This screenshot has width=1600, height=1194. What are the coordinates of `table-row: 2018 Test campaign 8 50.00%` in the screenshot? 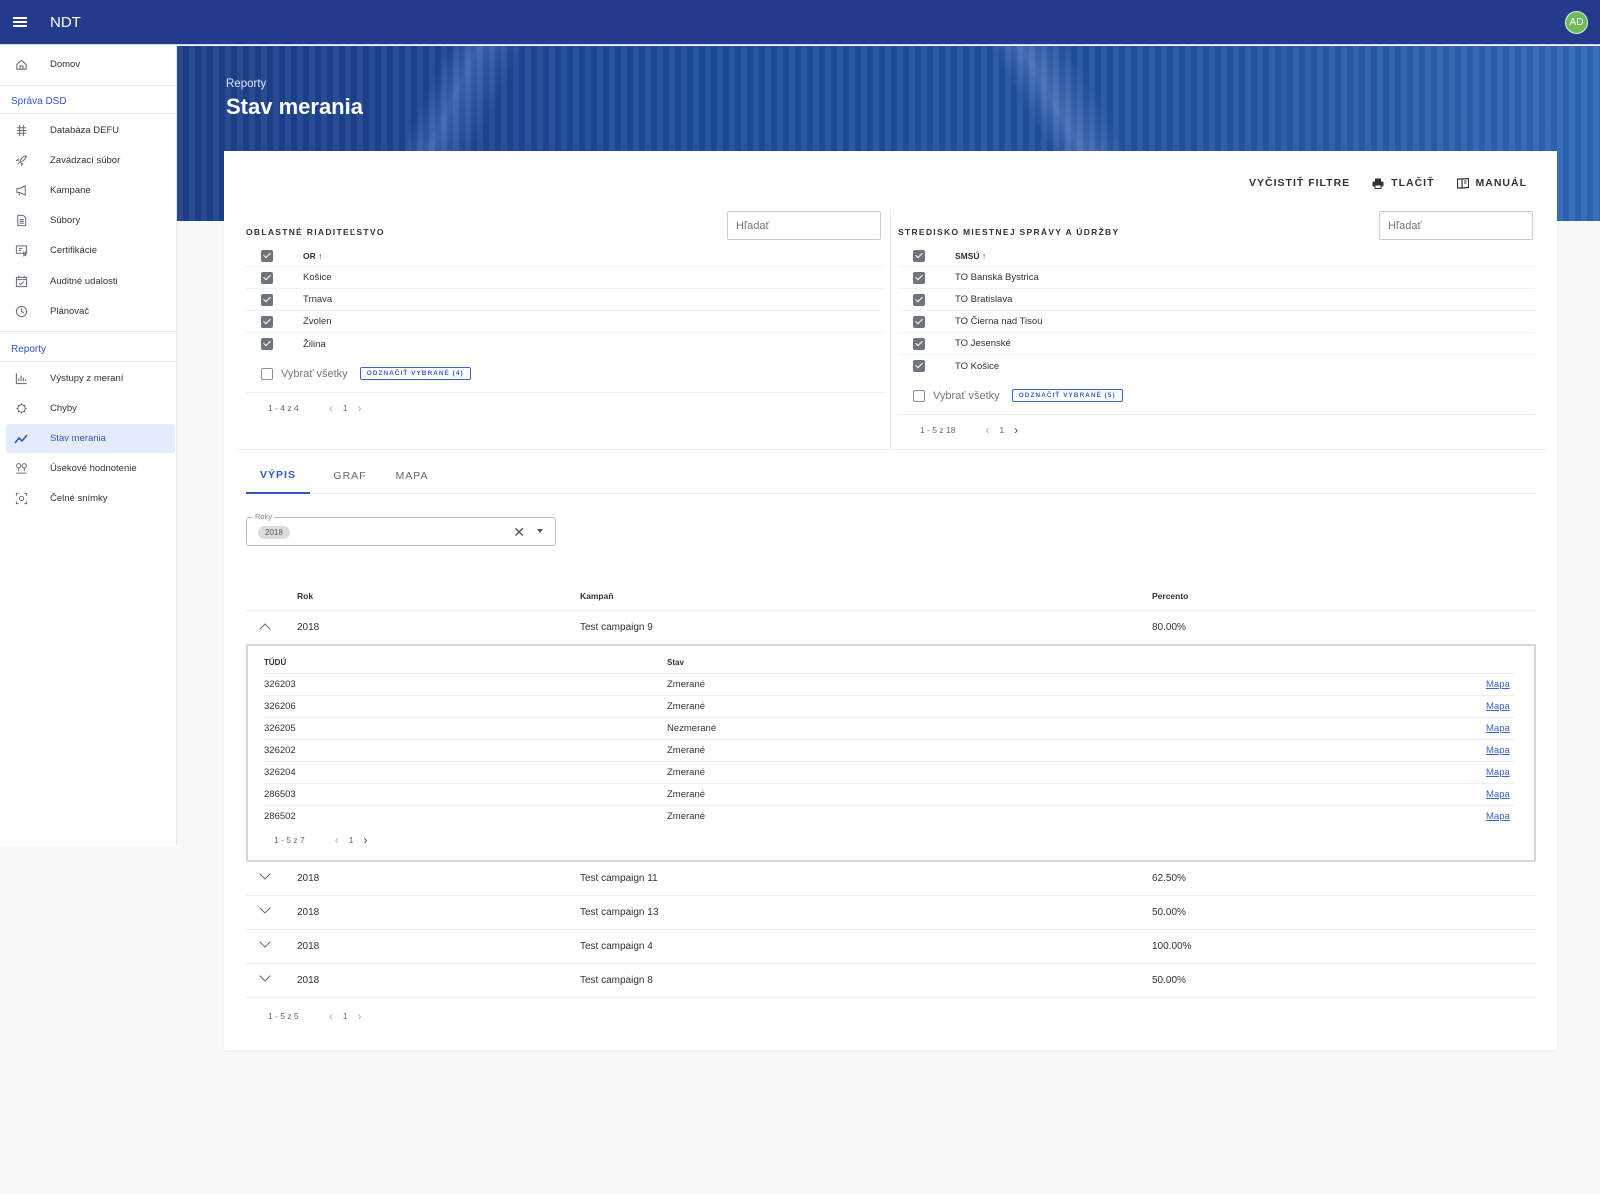 It's located at (891, 981).